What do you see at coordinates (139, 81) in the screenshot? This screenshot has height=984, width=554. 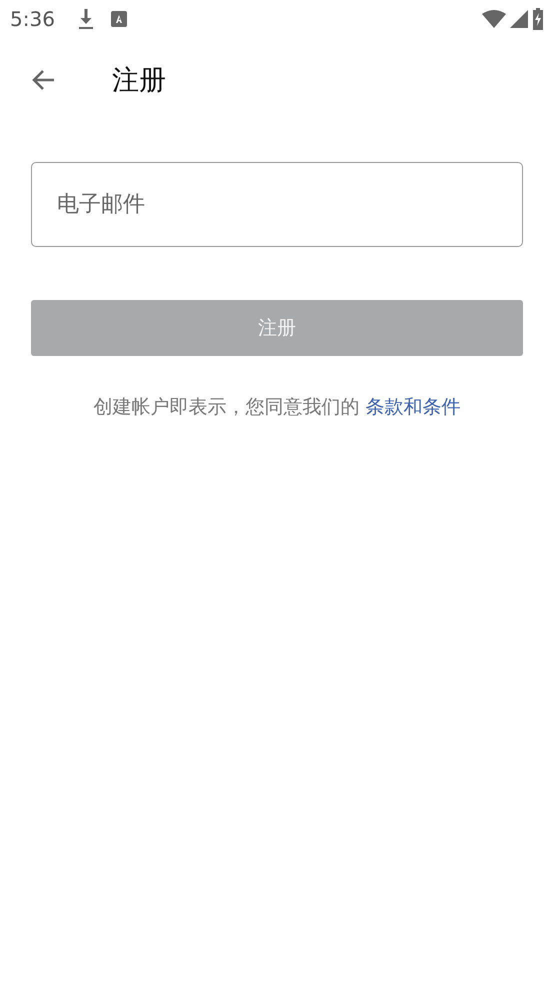 I see `page-title: 注册` at bounding box center [139, 81].